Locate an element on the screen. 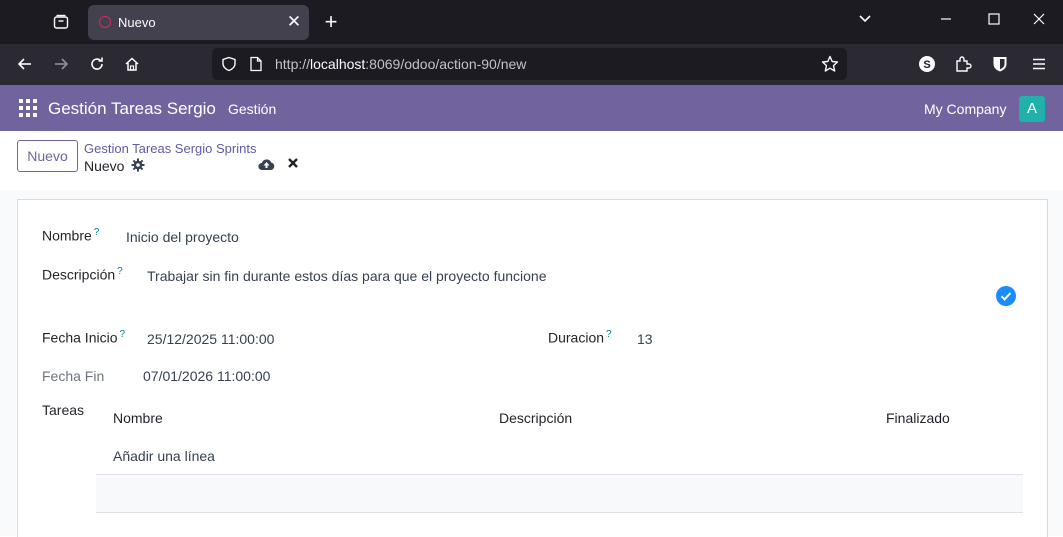  svg-text: S is located at coordinates (926, 65).